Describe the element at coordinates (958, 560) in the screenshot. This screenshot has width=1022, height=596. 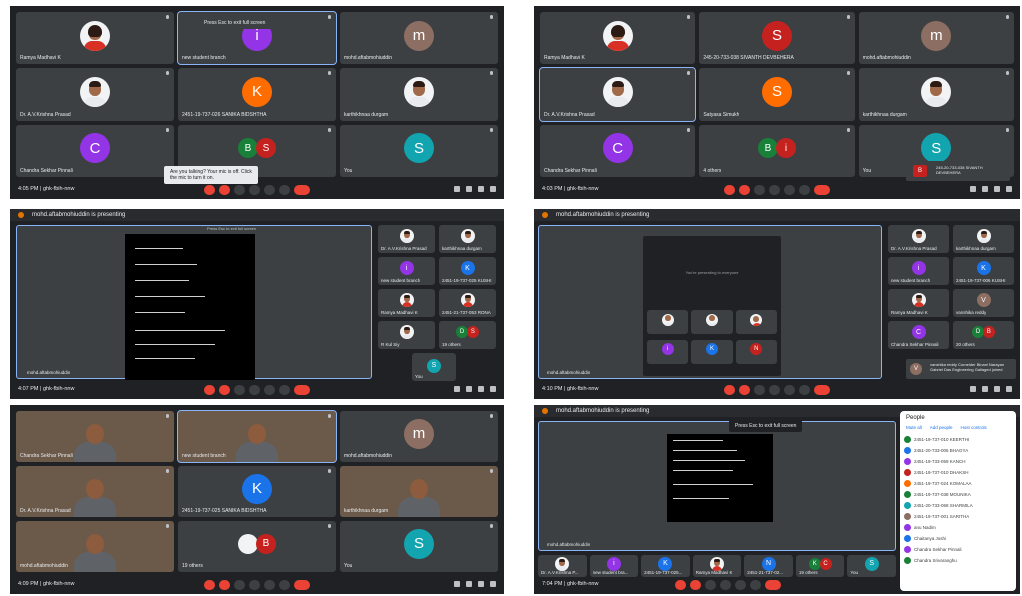
I see `people-list-item: Chandra Srivaranghu` at that location.